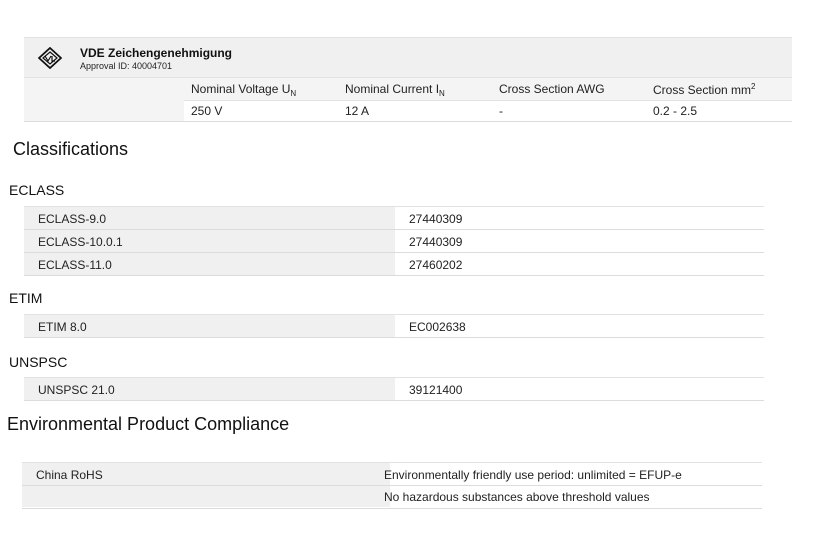  Describe the element at coordinates (207, 111) in the screenshot. I see `value-nominal-voltage: 250 V` at that location.